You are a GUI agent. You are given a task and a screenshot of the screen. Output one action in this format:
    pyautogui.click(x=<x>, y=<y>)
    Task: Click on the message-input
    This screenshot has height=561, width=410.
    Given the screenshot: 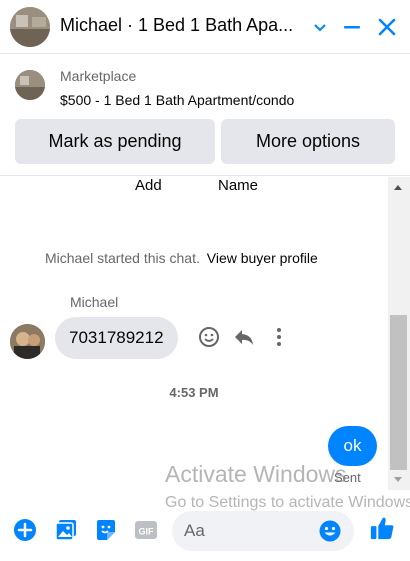 What is the action you would take?
    pyautogui.click(x=249, y=531)
    